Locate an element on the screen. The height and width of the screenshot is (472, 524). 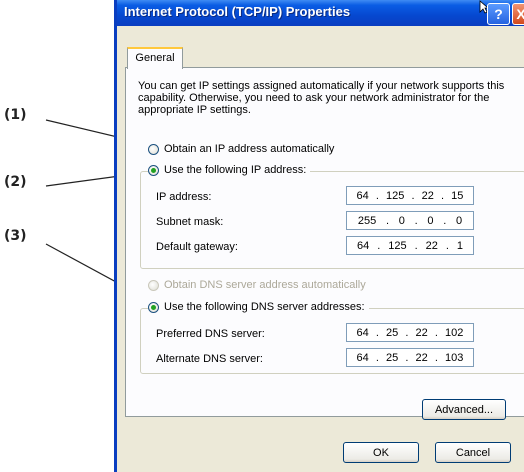
ip-octet: 15 is located at coordinates (457, 195).